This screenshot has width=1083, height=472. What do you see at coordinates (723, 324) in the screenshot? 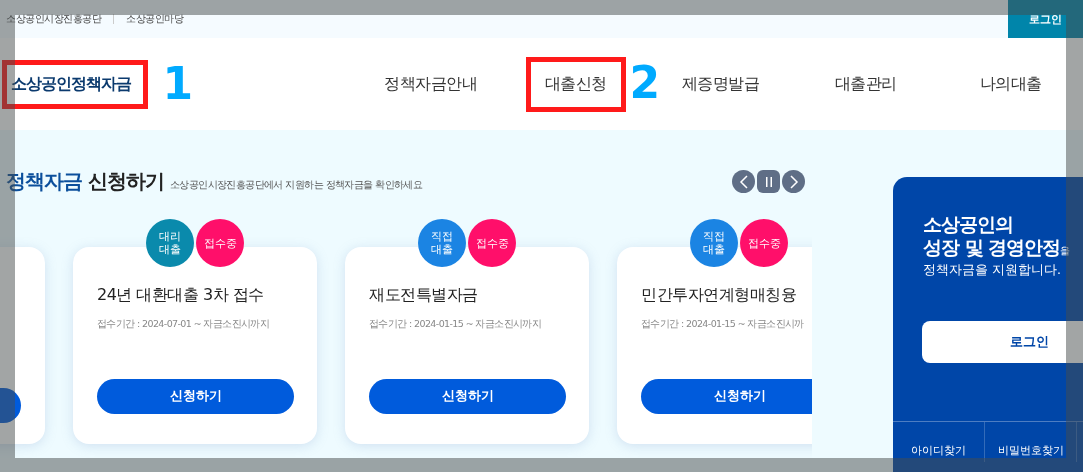
I see `card-period: 접수기간 : 2024-01-15 ~ 자금소진시까` at bounding box center [723, 324].